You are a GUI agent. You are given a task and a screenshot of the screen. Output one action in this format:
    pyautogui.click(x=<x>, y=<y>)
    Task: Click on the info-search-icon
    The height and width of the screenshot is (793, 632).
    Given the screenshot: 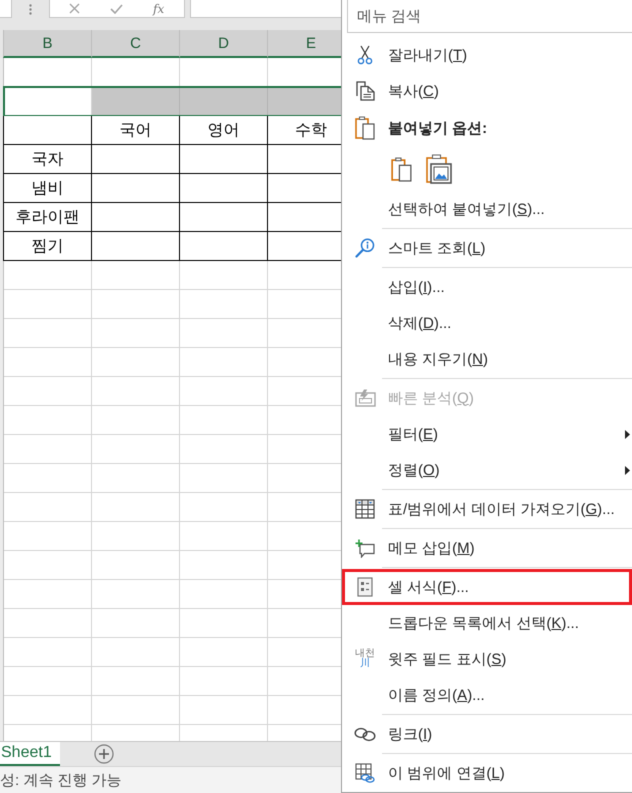 What is the action you would take?
    pyautogui.click(x=365, y=248)
    